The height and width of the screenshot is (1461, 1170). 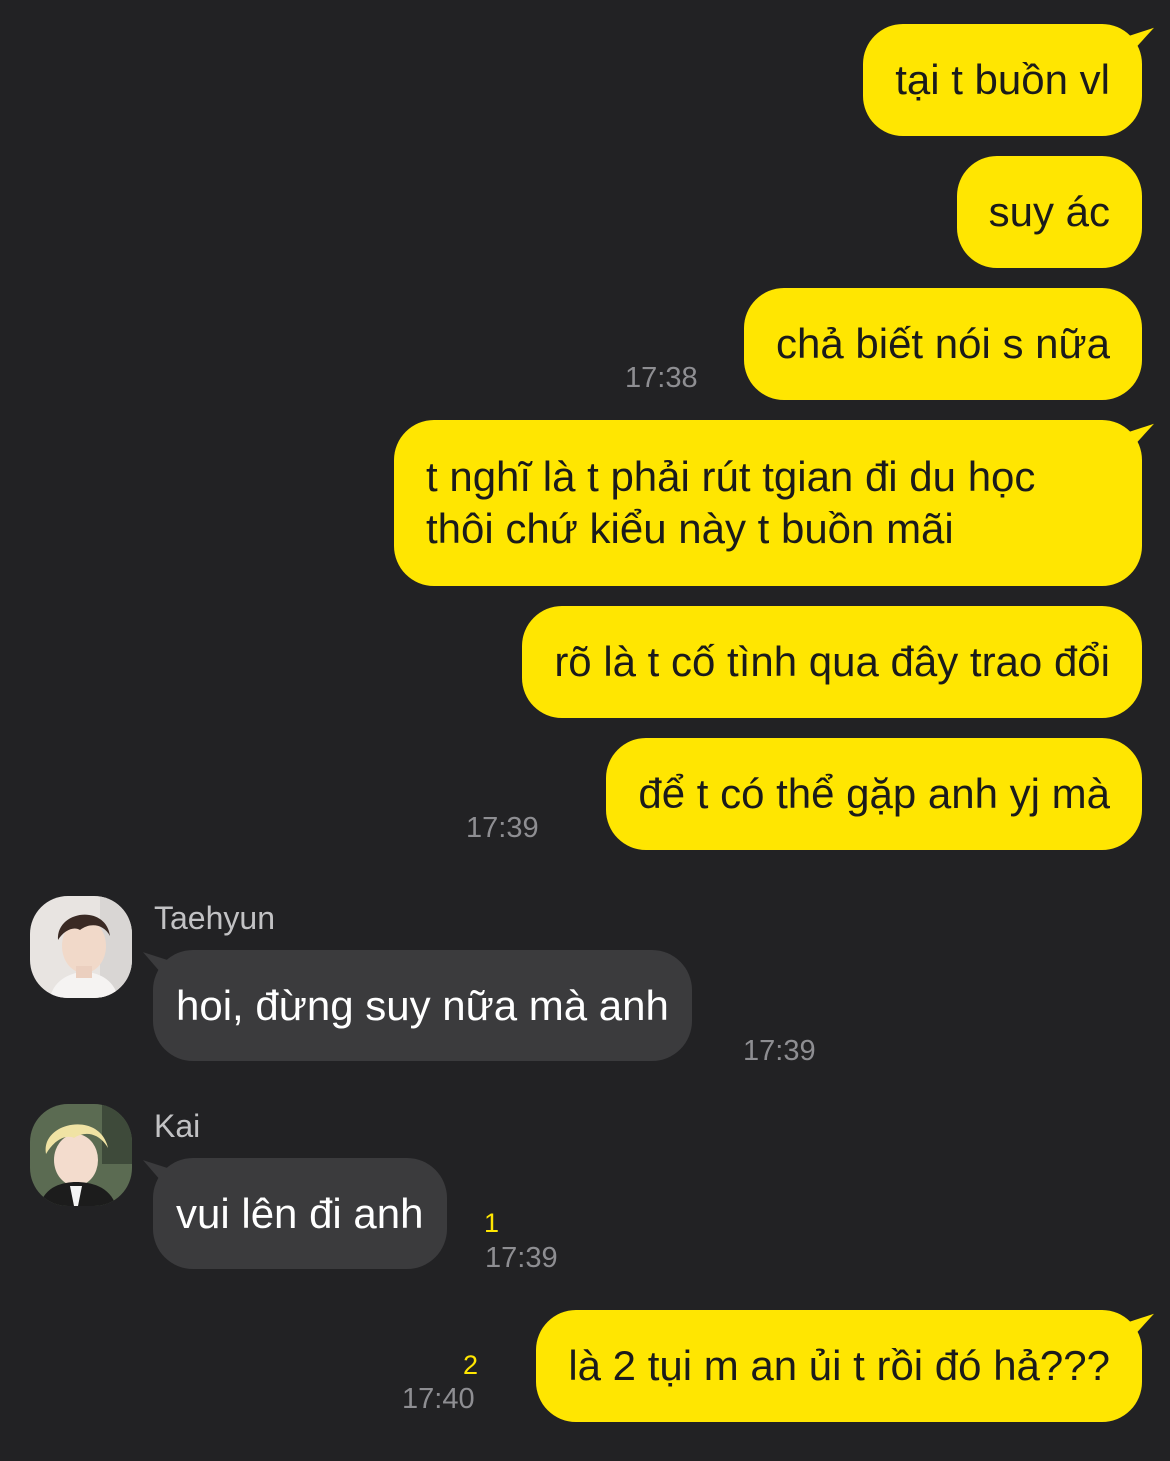 I want to click on message-text: tại t buồn vl, so click(x=1002, y=79).